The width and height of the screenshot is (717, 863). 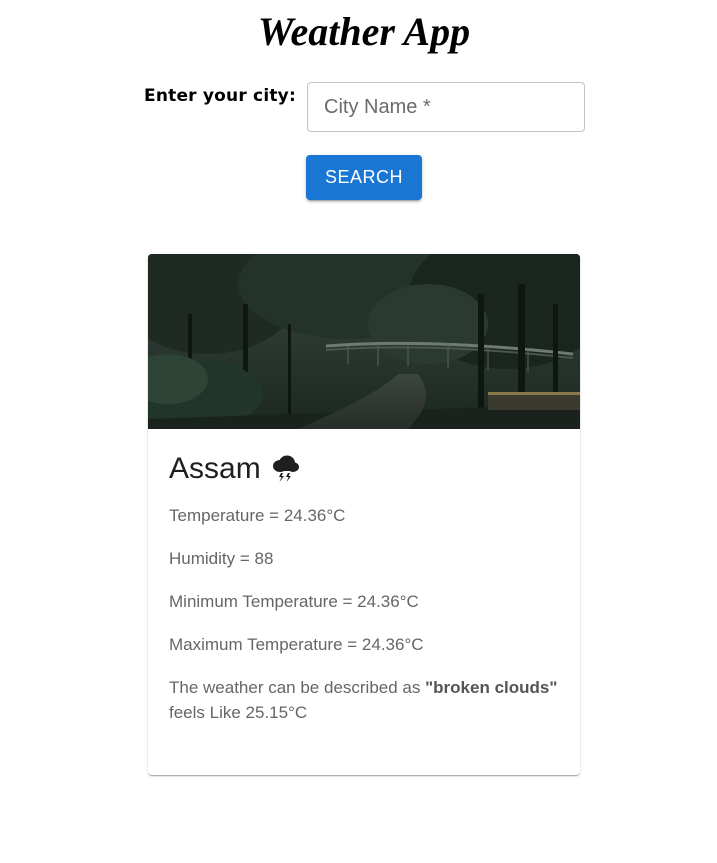 What do you see at coordinates (491, 687) in the screenshot?
I see `description-value: "broken clouds"` at bounding box center [491, 687].